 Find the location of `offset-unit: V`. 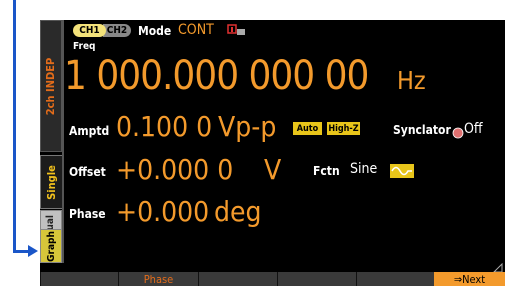

offset-unit: V is located at coordinates (273, 169).